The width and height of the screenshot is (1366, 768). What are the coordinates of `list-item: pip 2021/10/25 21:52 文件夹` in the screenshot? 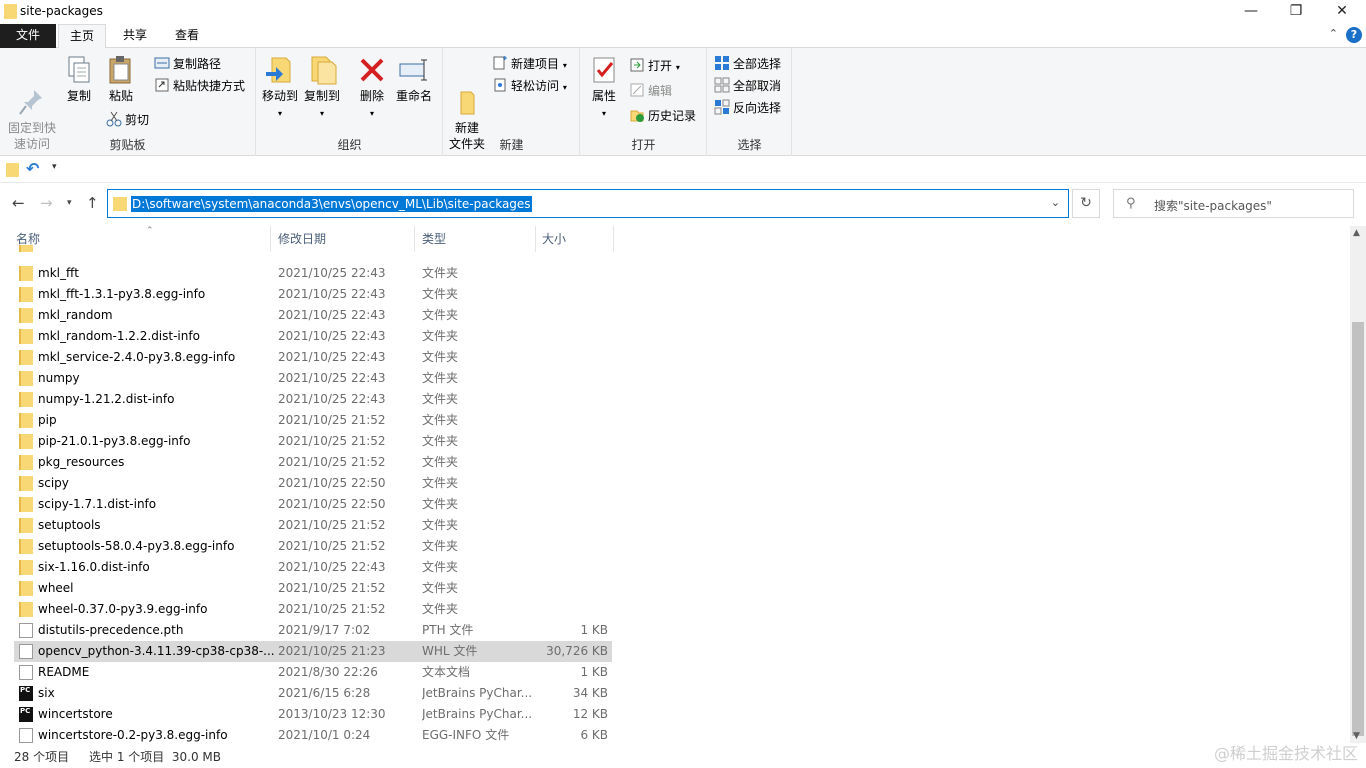 It's located at (313, 420).